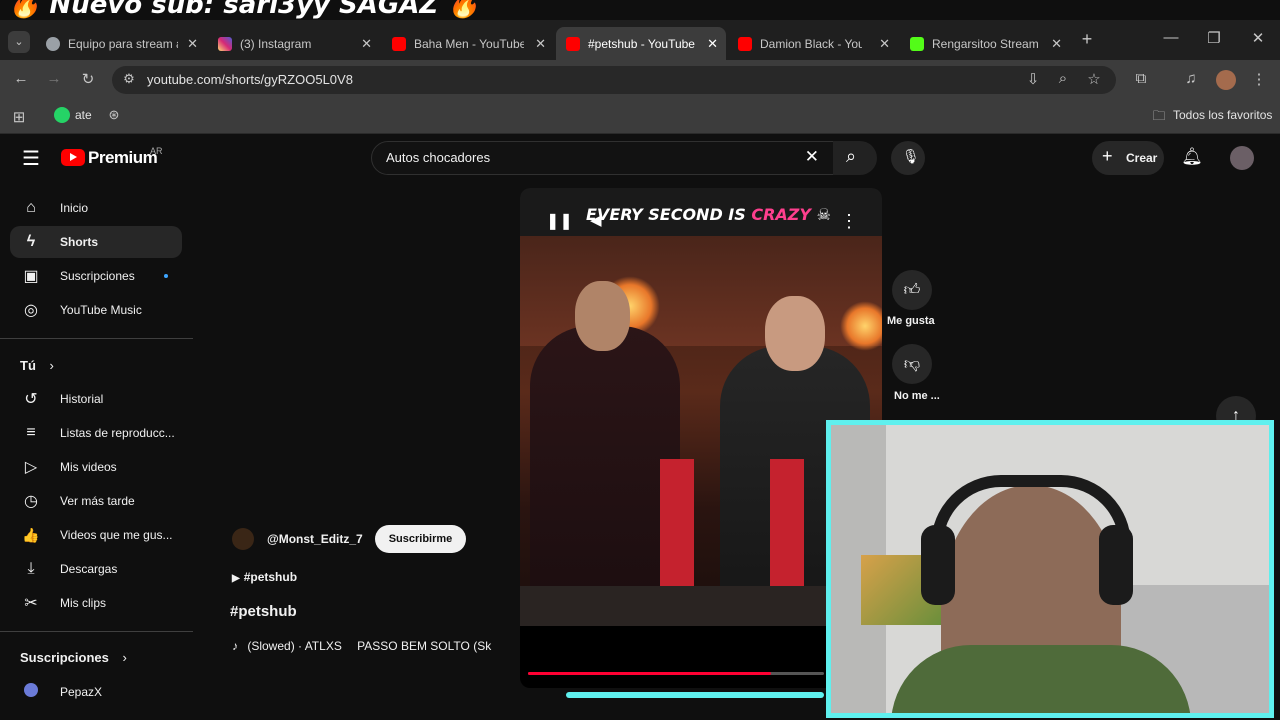 This screenshot has width=1280, height=720. What do you see at coordinates (31, 534) in the screenshot?
I see `thumbs-up-icon: 👍` at bounding box center [31, 534].